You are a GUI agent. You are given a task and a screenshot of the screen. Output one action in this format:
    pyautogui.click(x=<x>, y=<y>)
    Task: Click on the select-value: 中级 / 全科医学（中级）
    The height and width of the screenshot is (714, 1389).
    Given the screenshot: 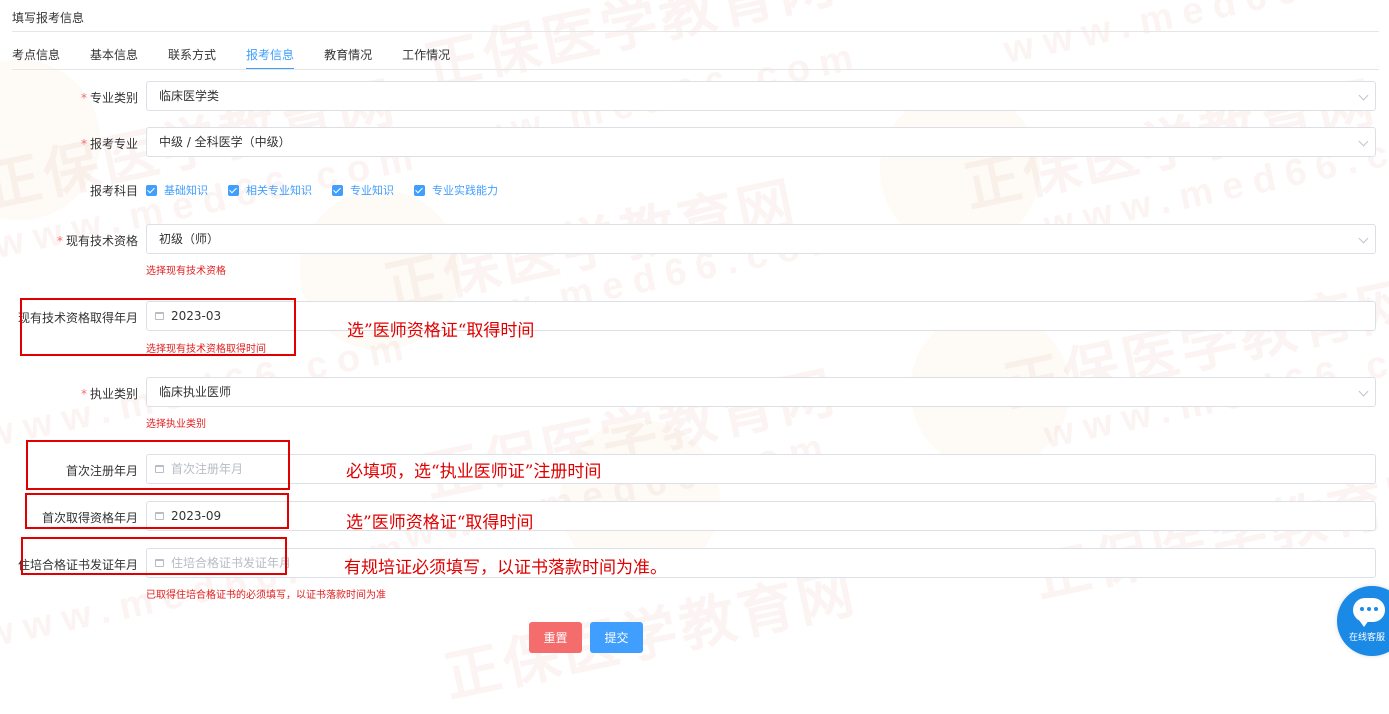 What is the action you would take?
    pyautogui.click(x=225, y=142)
    